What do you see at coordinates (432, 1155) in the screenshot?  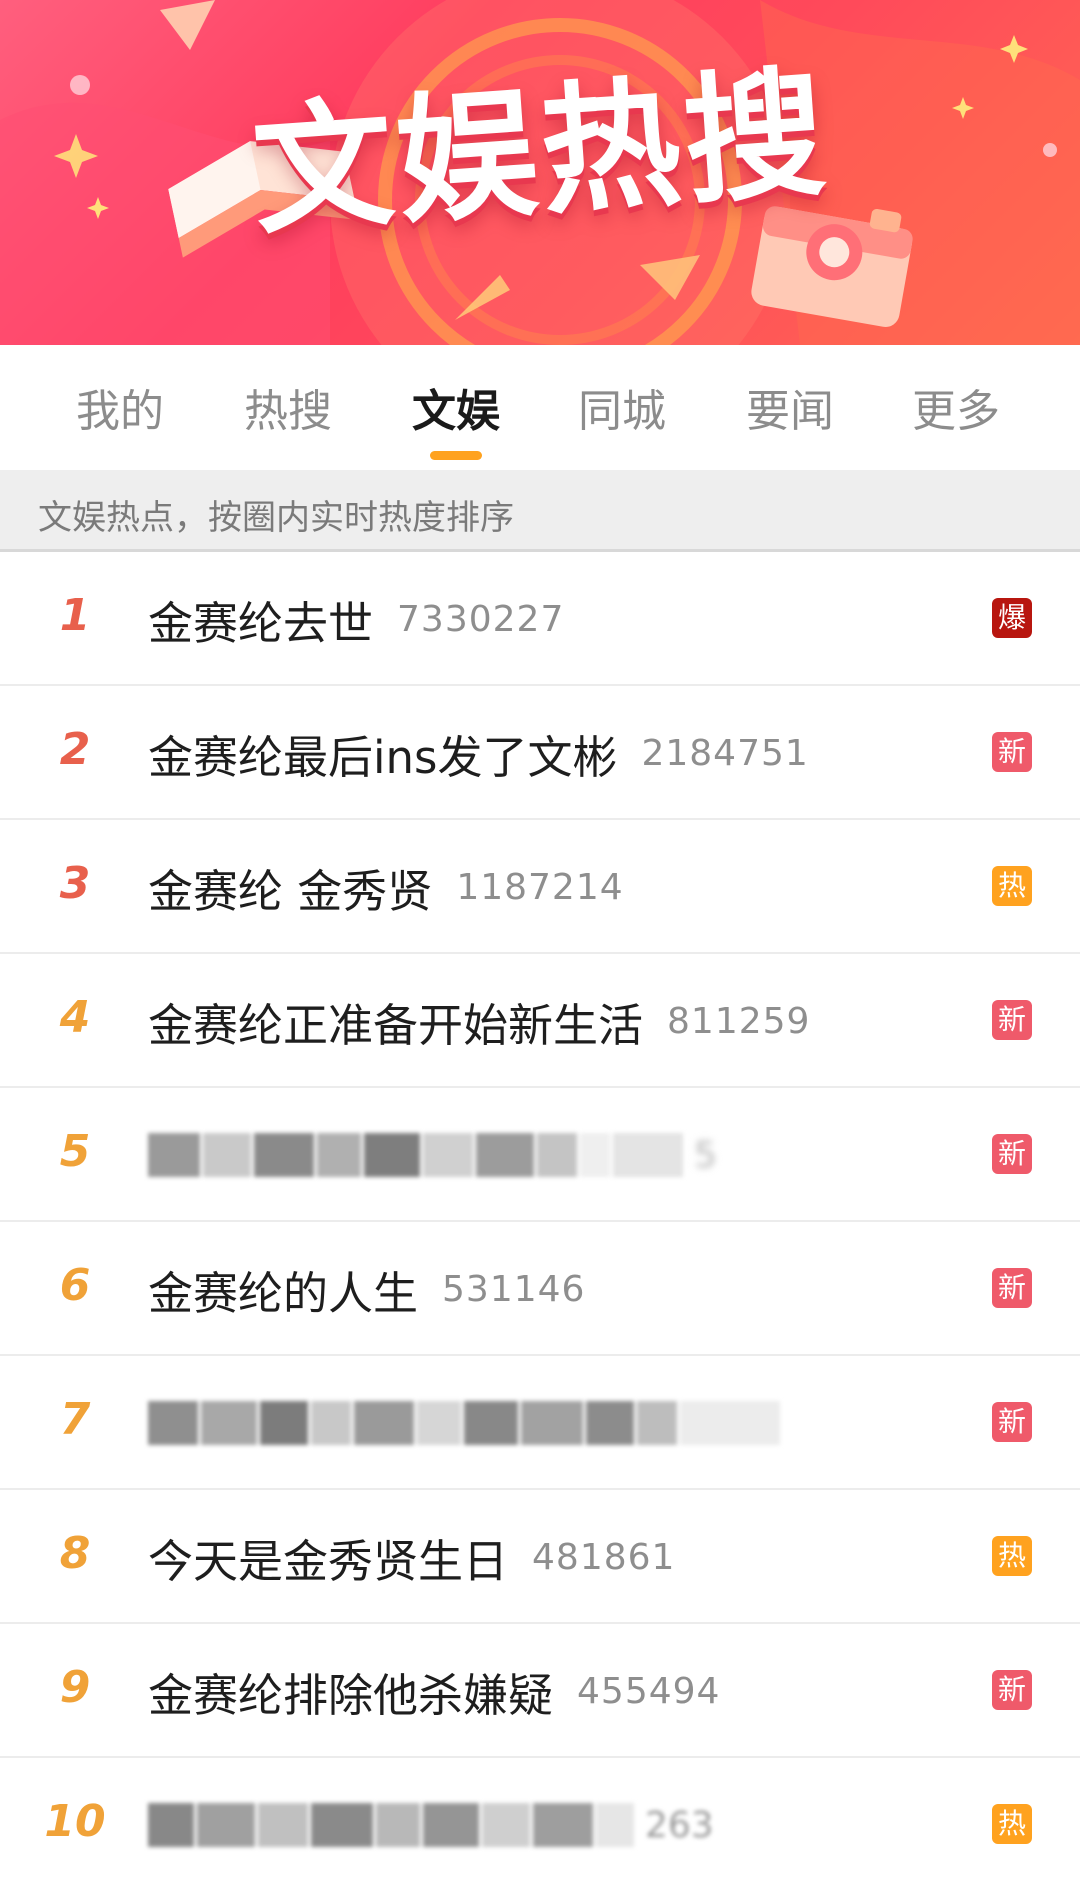 I see `blurred-topic: 5` at bounding box center [432, 1155].